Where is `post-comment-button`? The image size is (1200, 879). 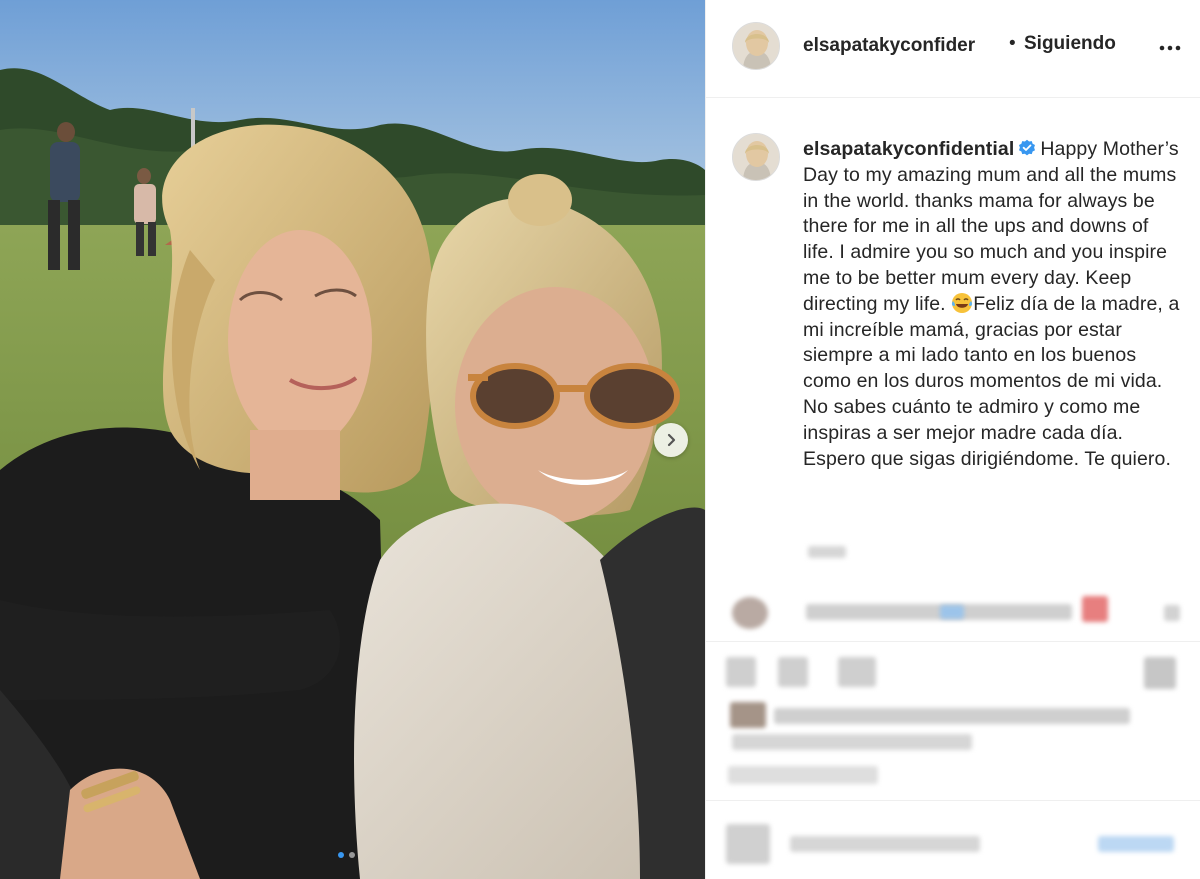
post-comment-button is located at coordinates (1136, 844).